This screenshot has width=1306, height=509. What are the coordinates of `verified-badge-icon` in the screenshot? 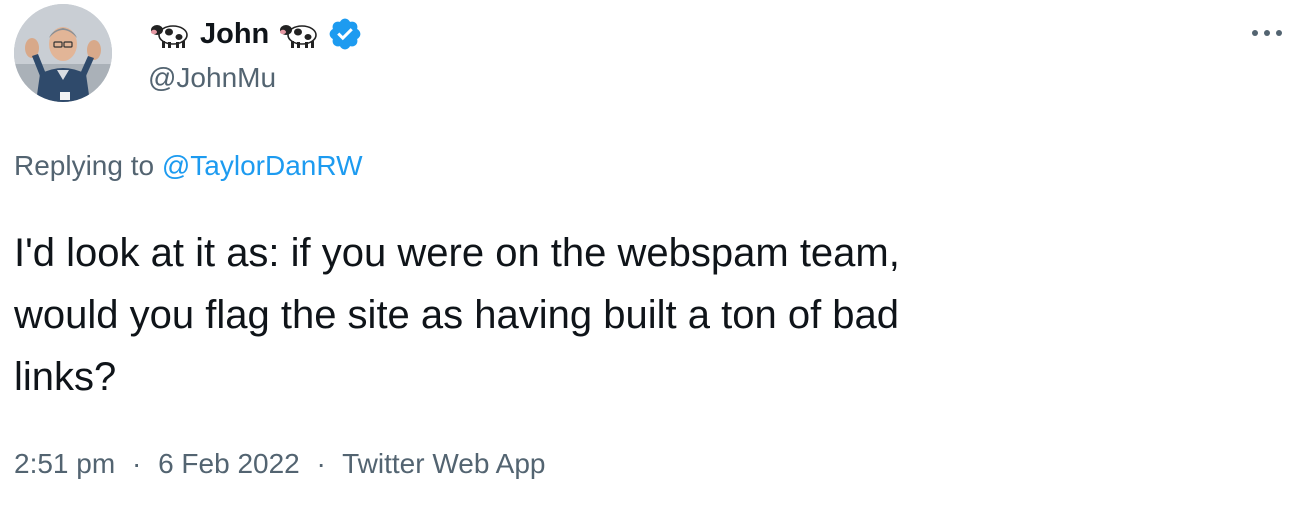 It's located at (345, 34).